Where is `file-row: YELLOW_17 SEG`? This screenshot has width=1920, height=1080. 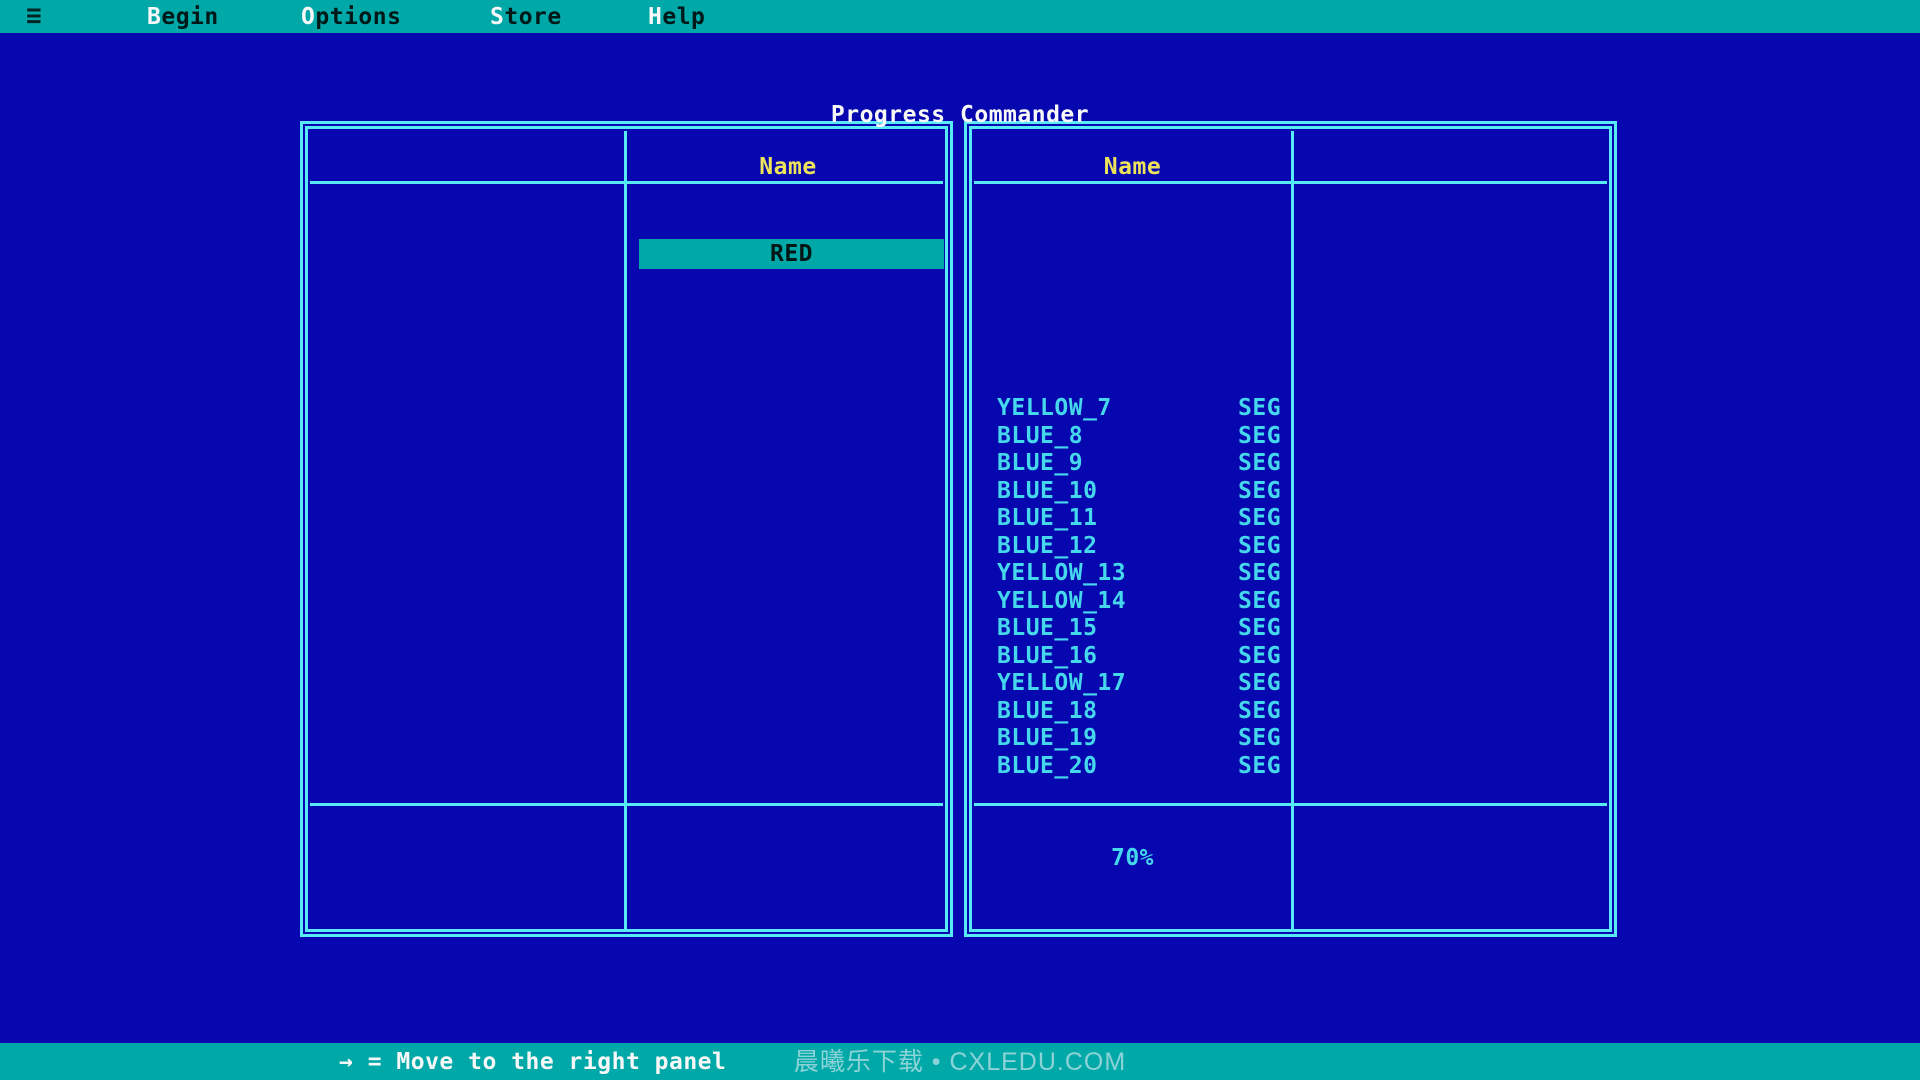
file-row: YELLOW_17 SEG is located at coordinates (1290, 684).